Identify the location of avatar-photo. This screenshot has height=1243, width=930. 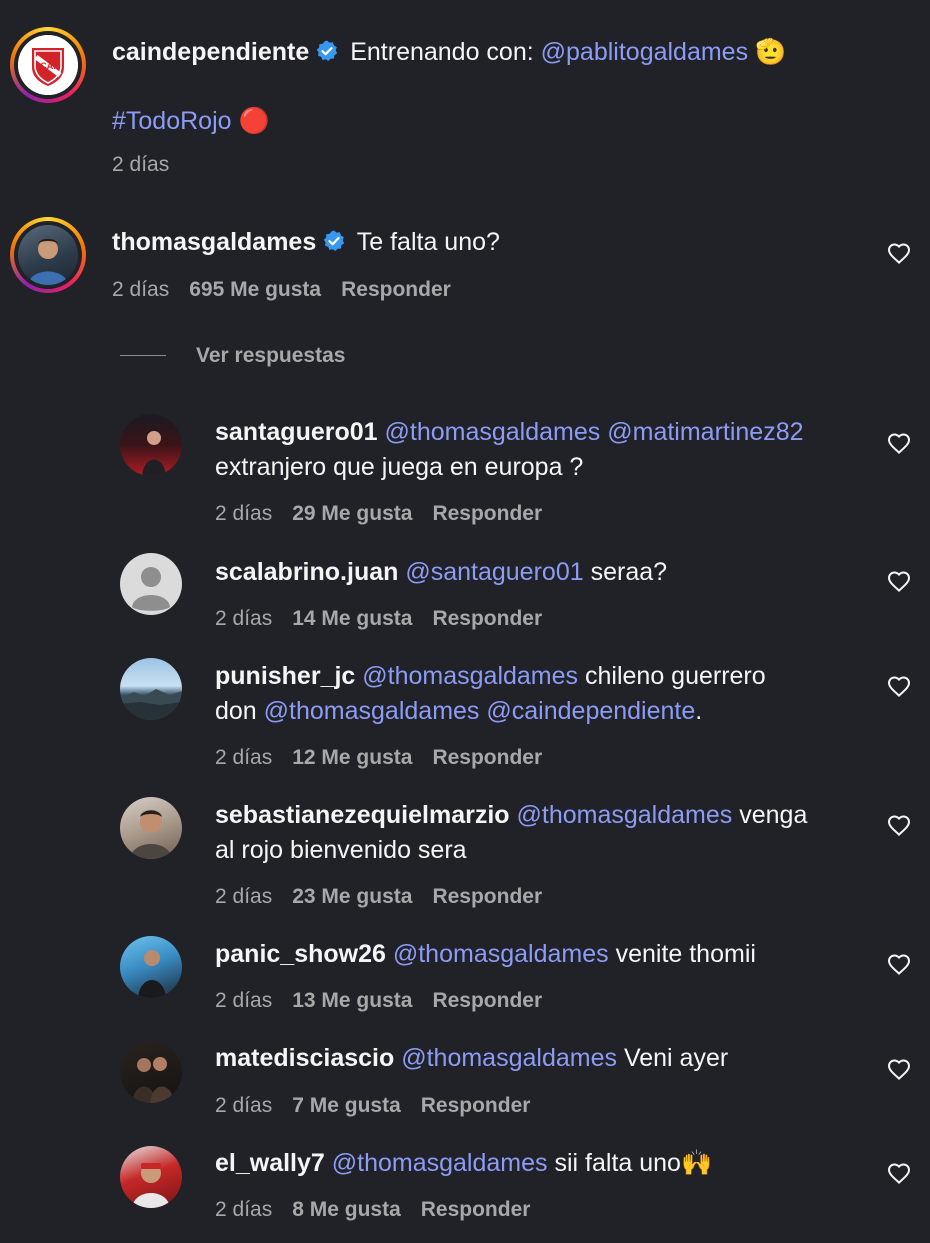
(48, 255).